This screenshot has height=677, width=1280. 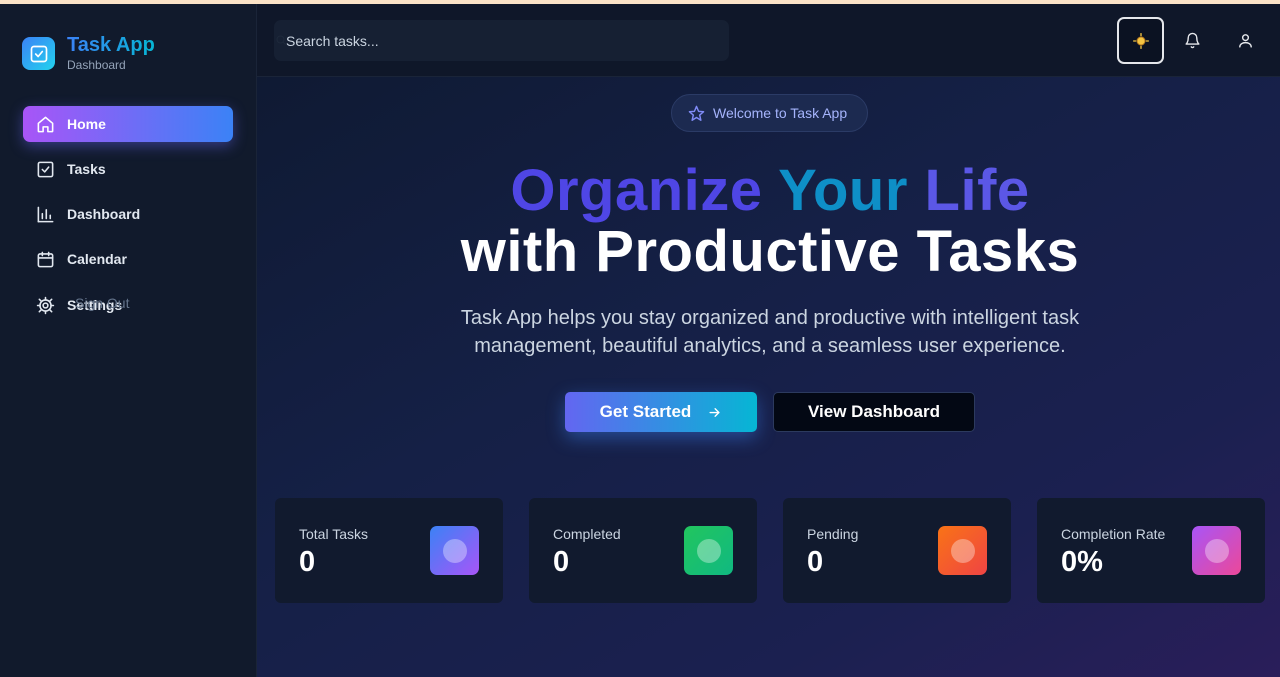 I want to click on sidebar-item-label: Home, so click(x=86, y=124).